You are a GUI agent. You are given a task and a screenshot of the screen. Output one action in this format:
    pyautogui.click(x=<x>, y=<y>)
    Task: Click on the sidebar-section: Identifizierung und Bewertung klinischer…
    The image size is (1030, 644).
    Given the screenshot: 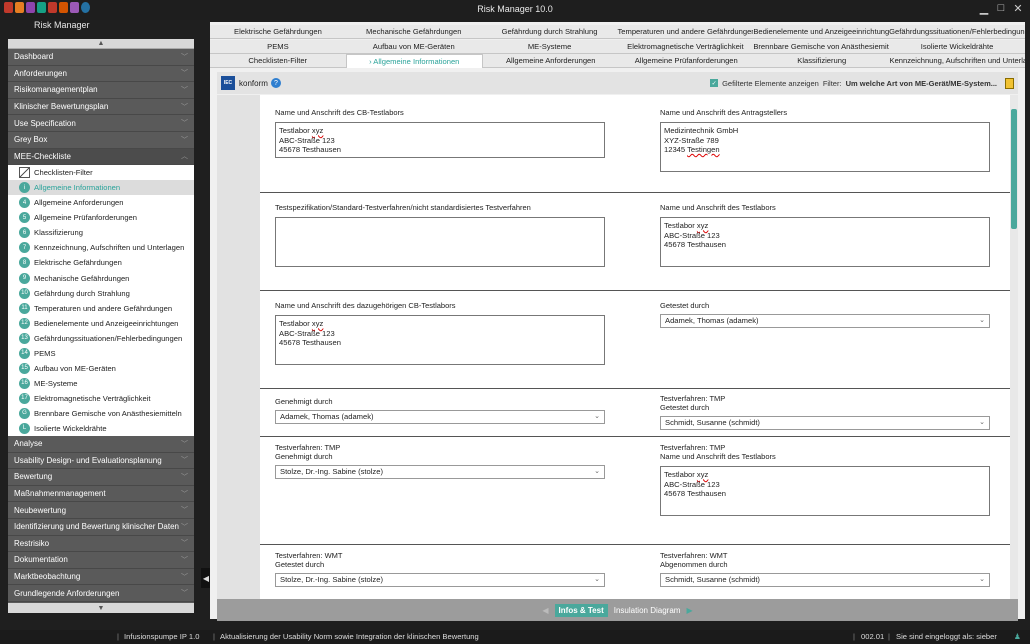 What is the action you would take?
    pyautogui.click(x=101, y=527)
    